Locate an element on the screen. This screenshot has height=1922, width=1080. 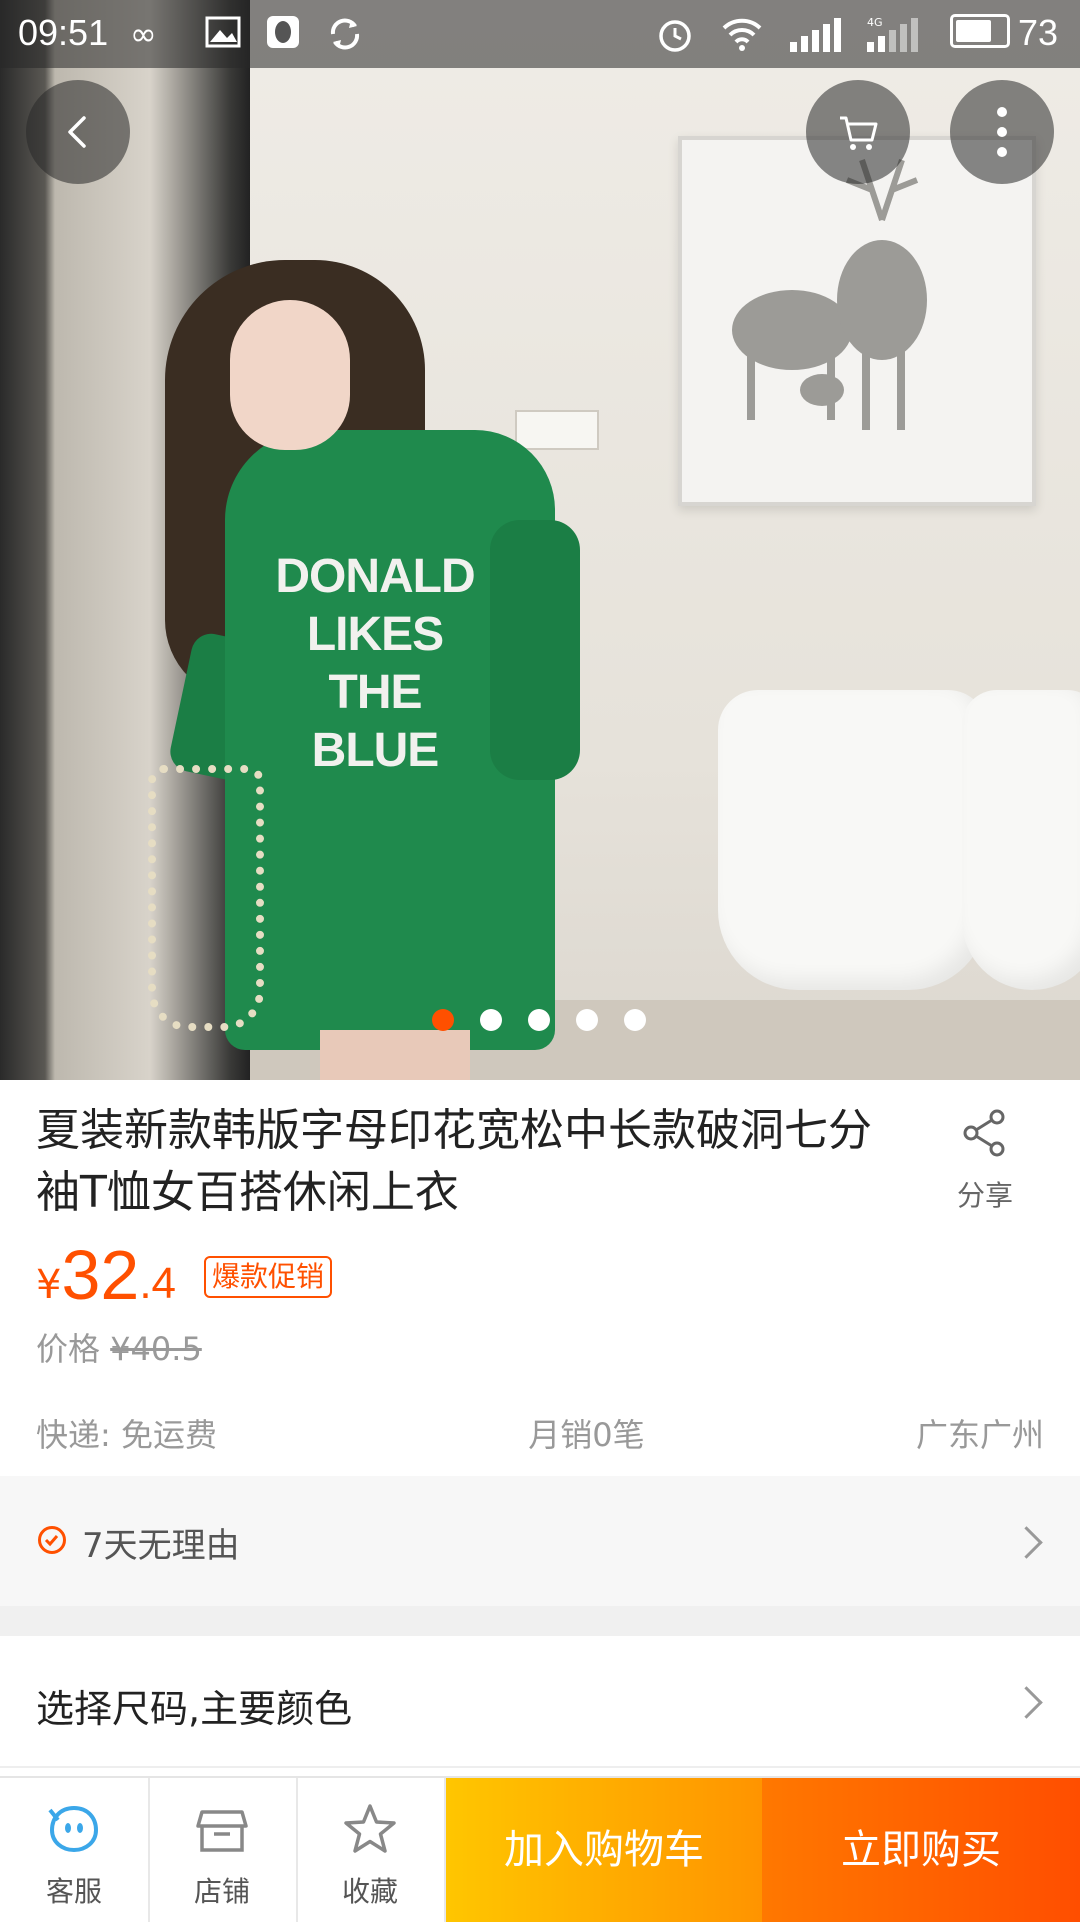
qq-icon is located at coordinates (283, 34).